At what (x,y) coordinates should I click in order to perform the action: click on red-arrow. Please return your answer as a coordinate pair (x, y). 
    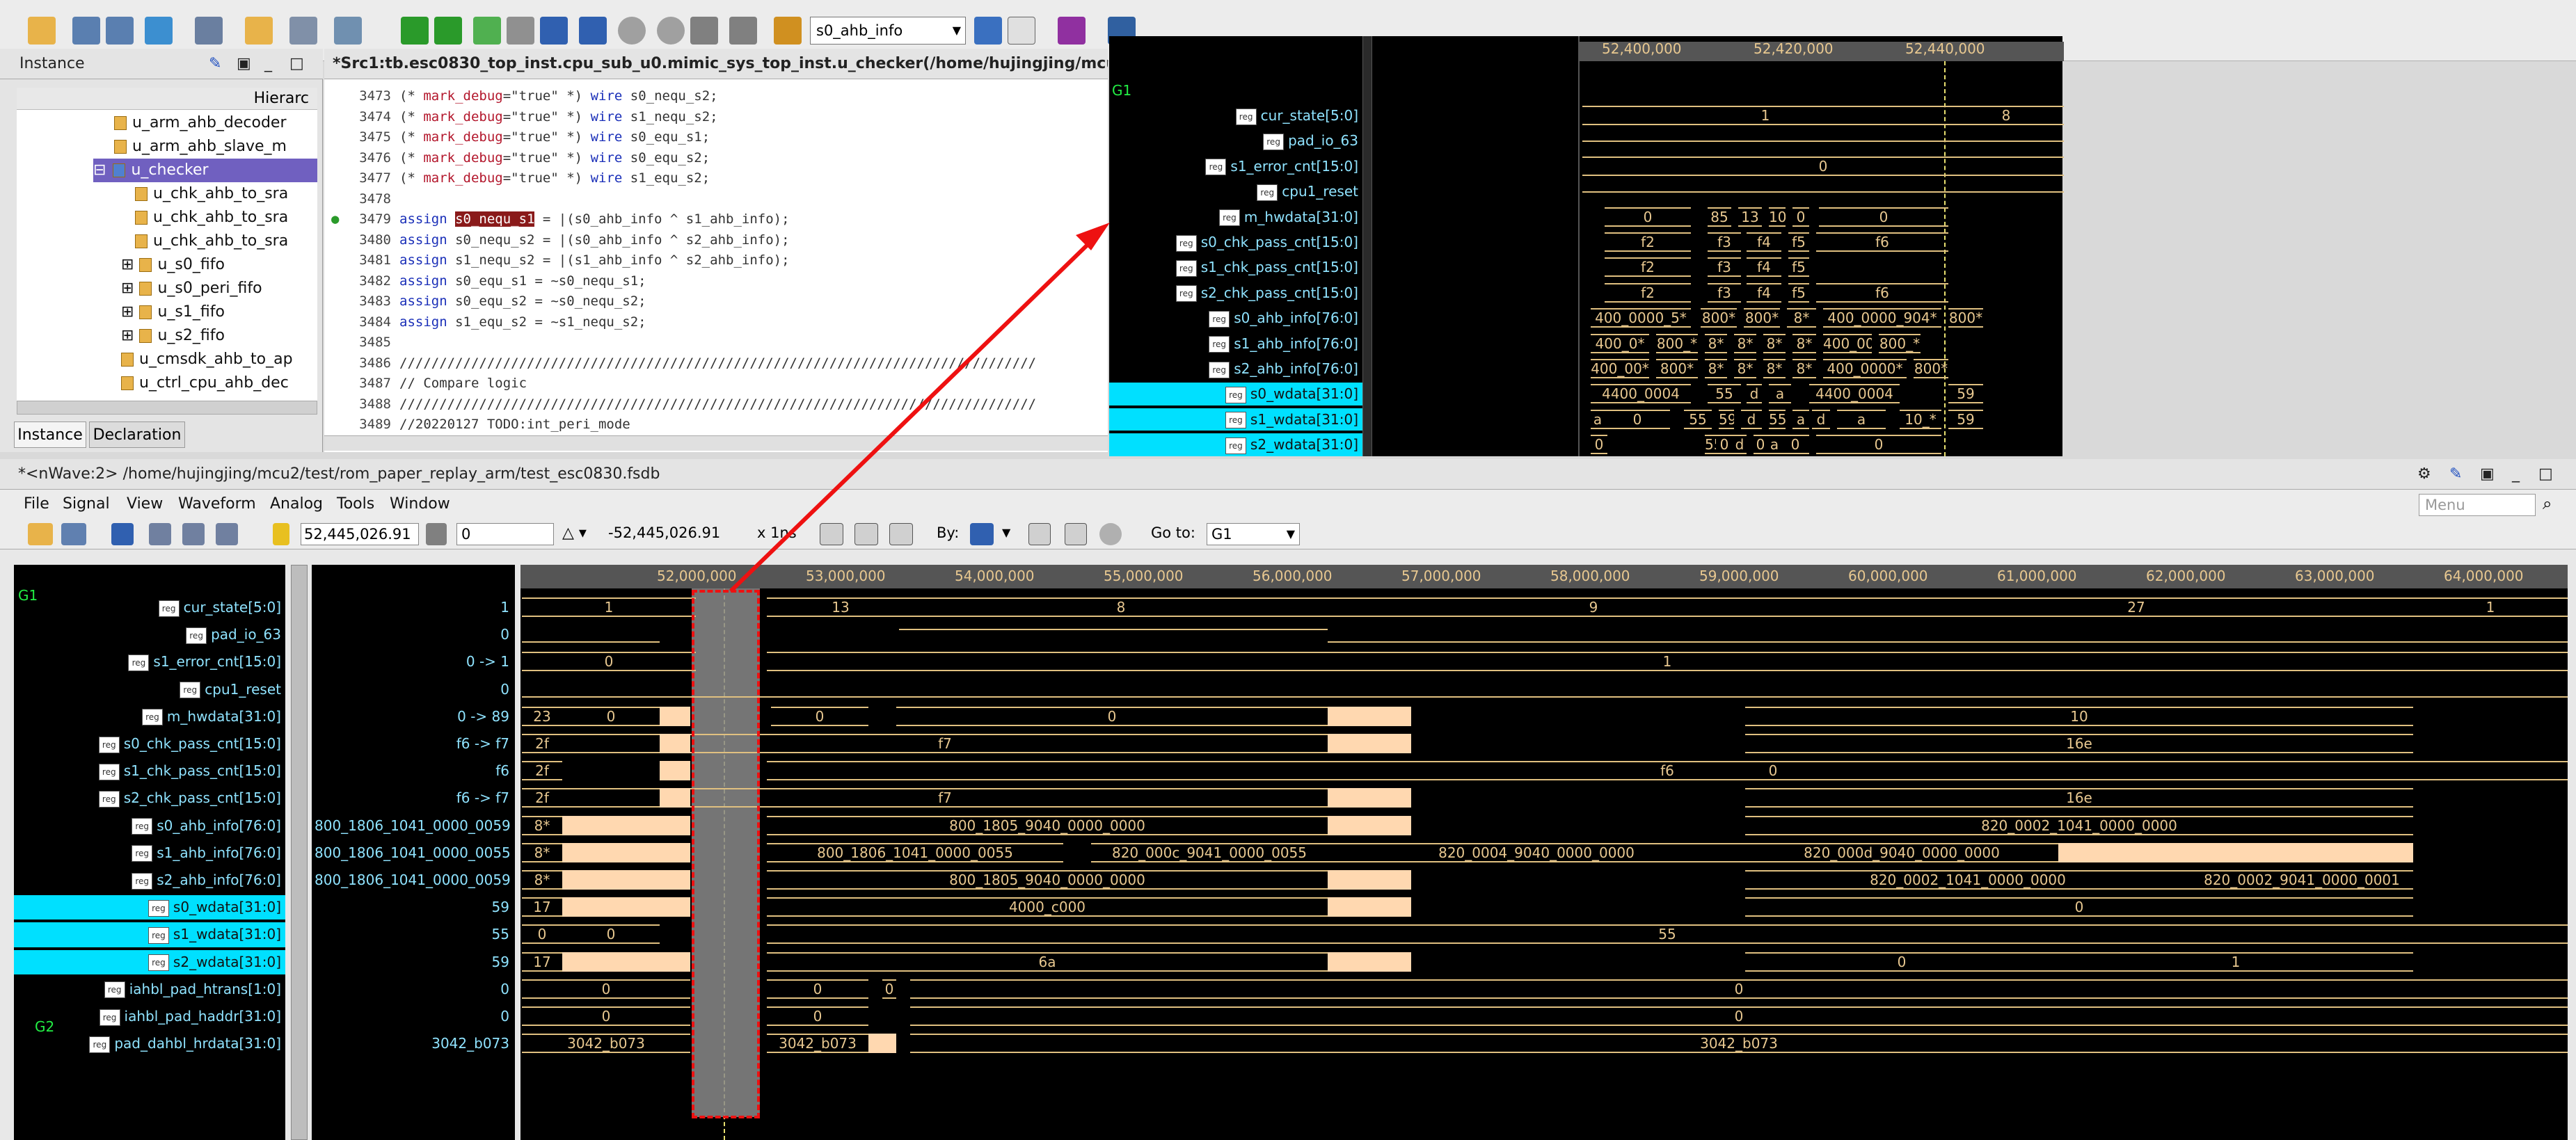
    Looking at the image, I should click on (919, 408).